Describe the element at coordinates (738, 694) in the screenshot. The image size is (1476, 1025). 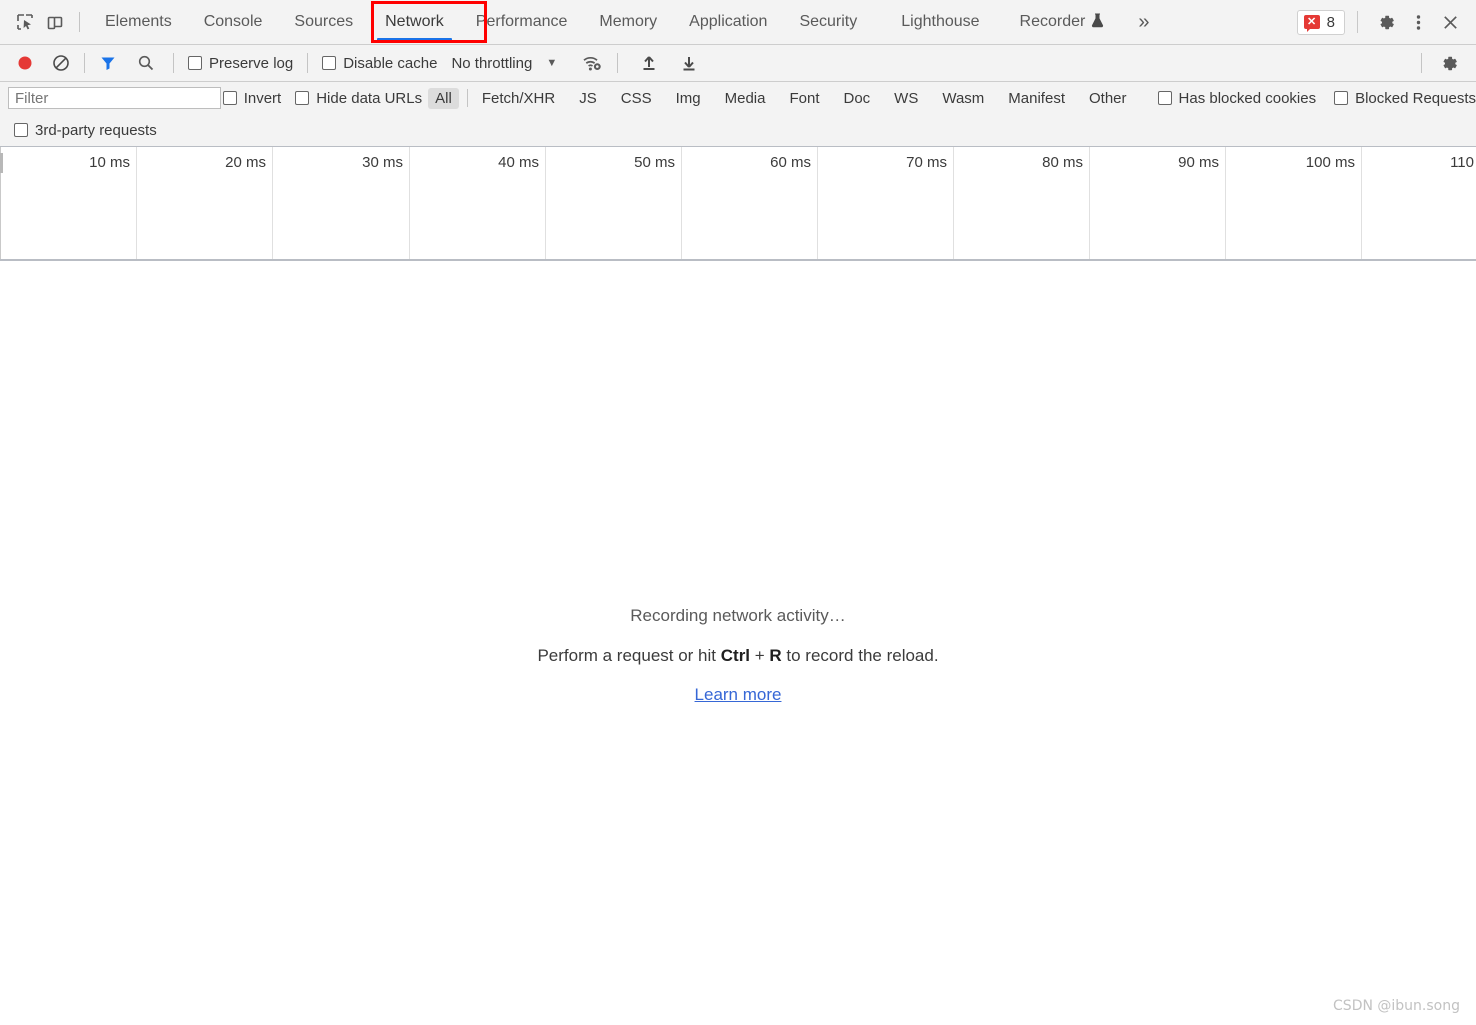
I see `learn-more-link: Learn more` at that location.